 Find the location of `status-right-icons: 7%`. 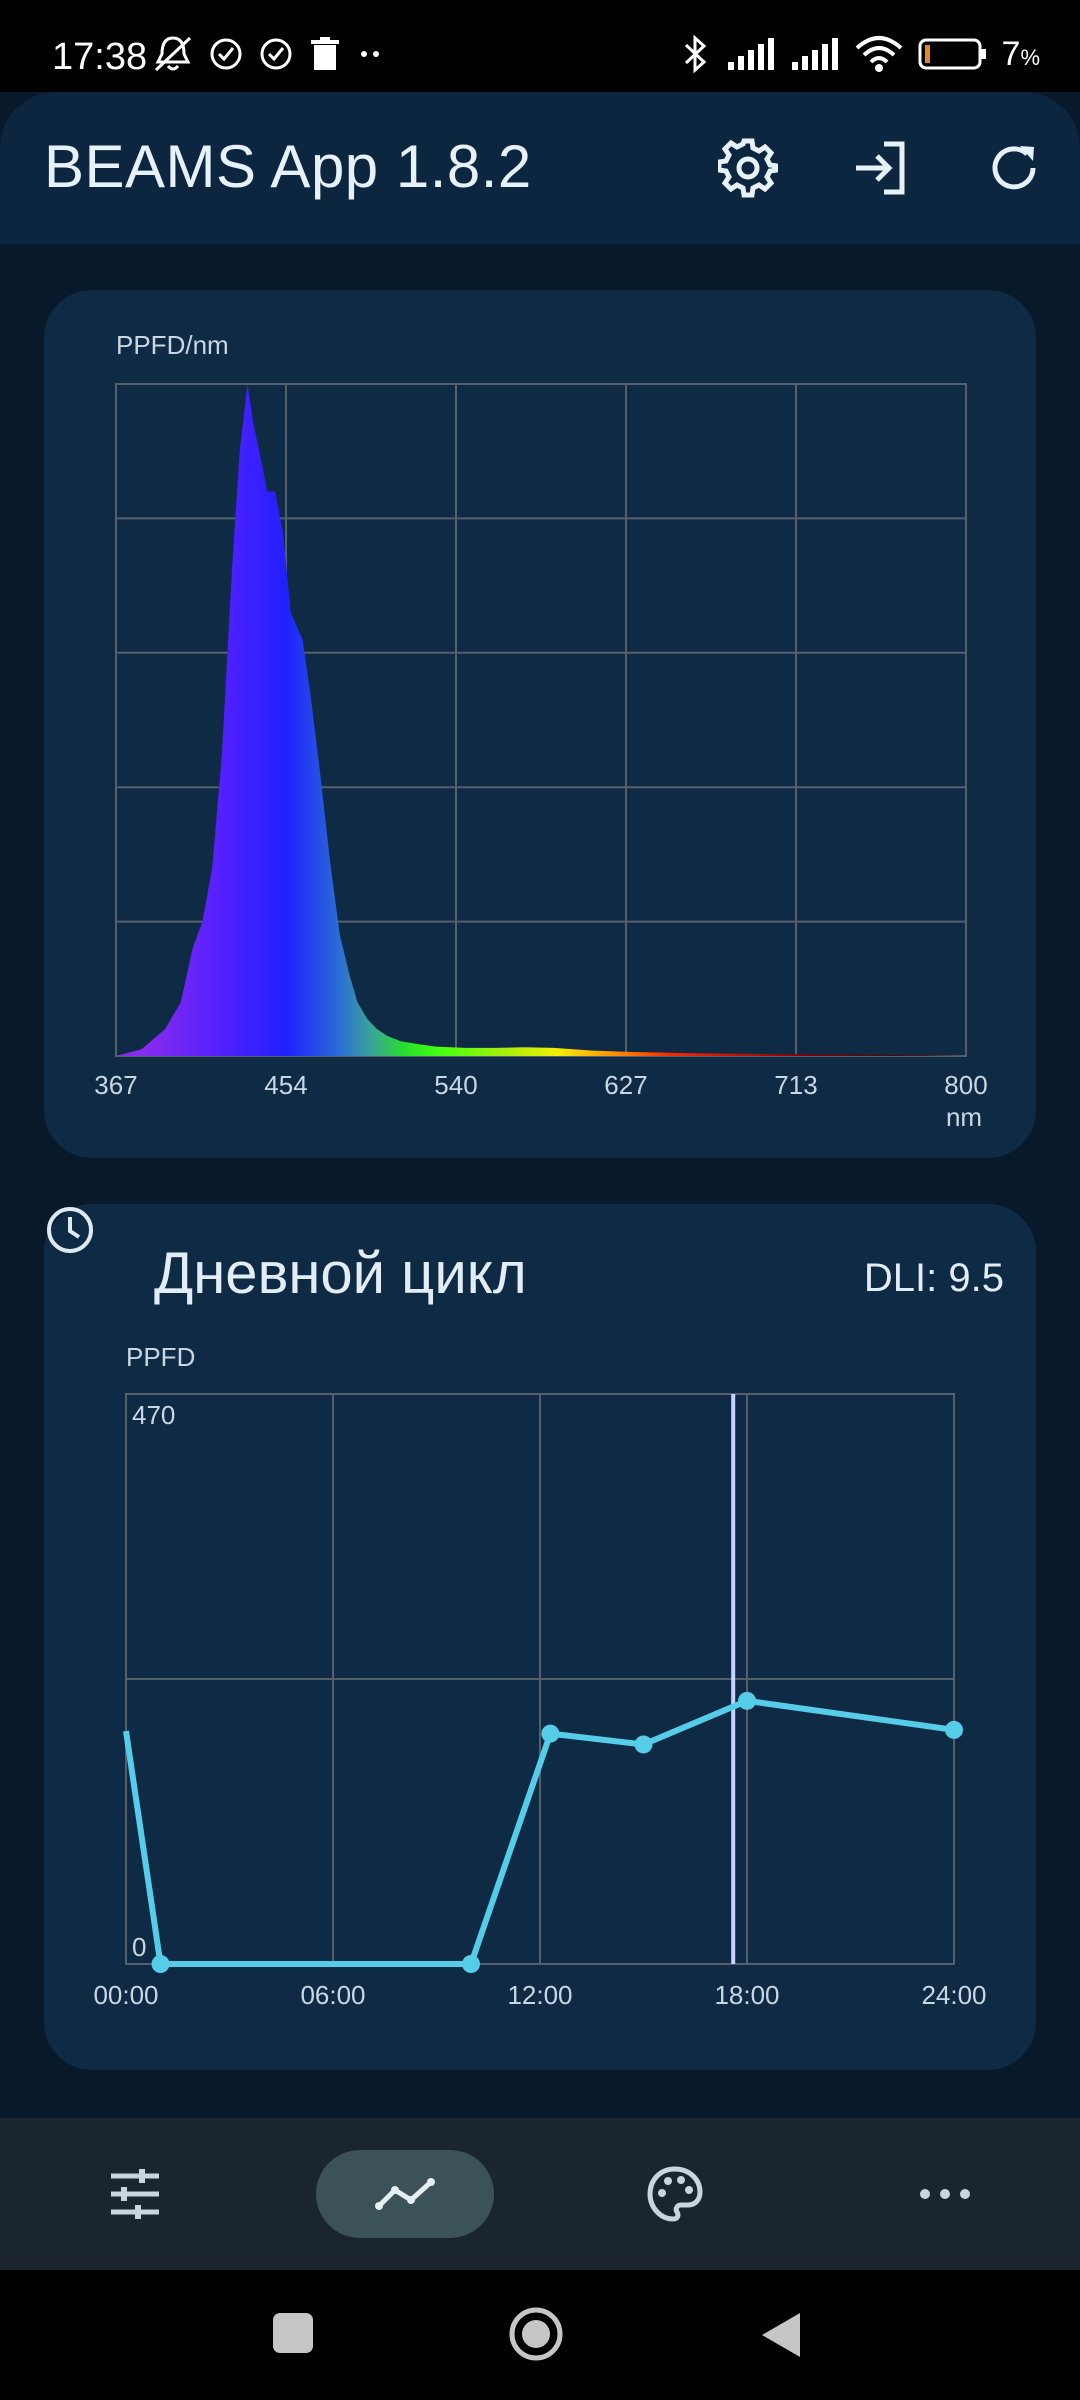

status-right-icons: 7% is located at coordinates (860, 54).